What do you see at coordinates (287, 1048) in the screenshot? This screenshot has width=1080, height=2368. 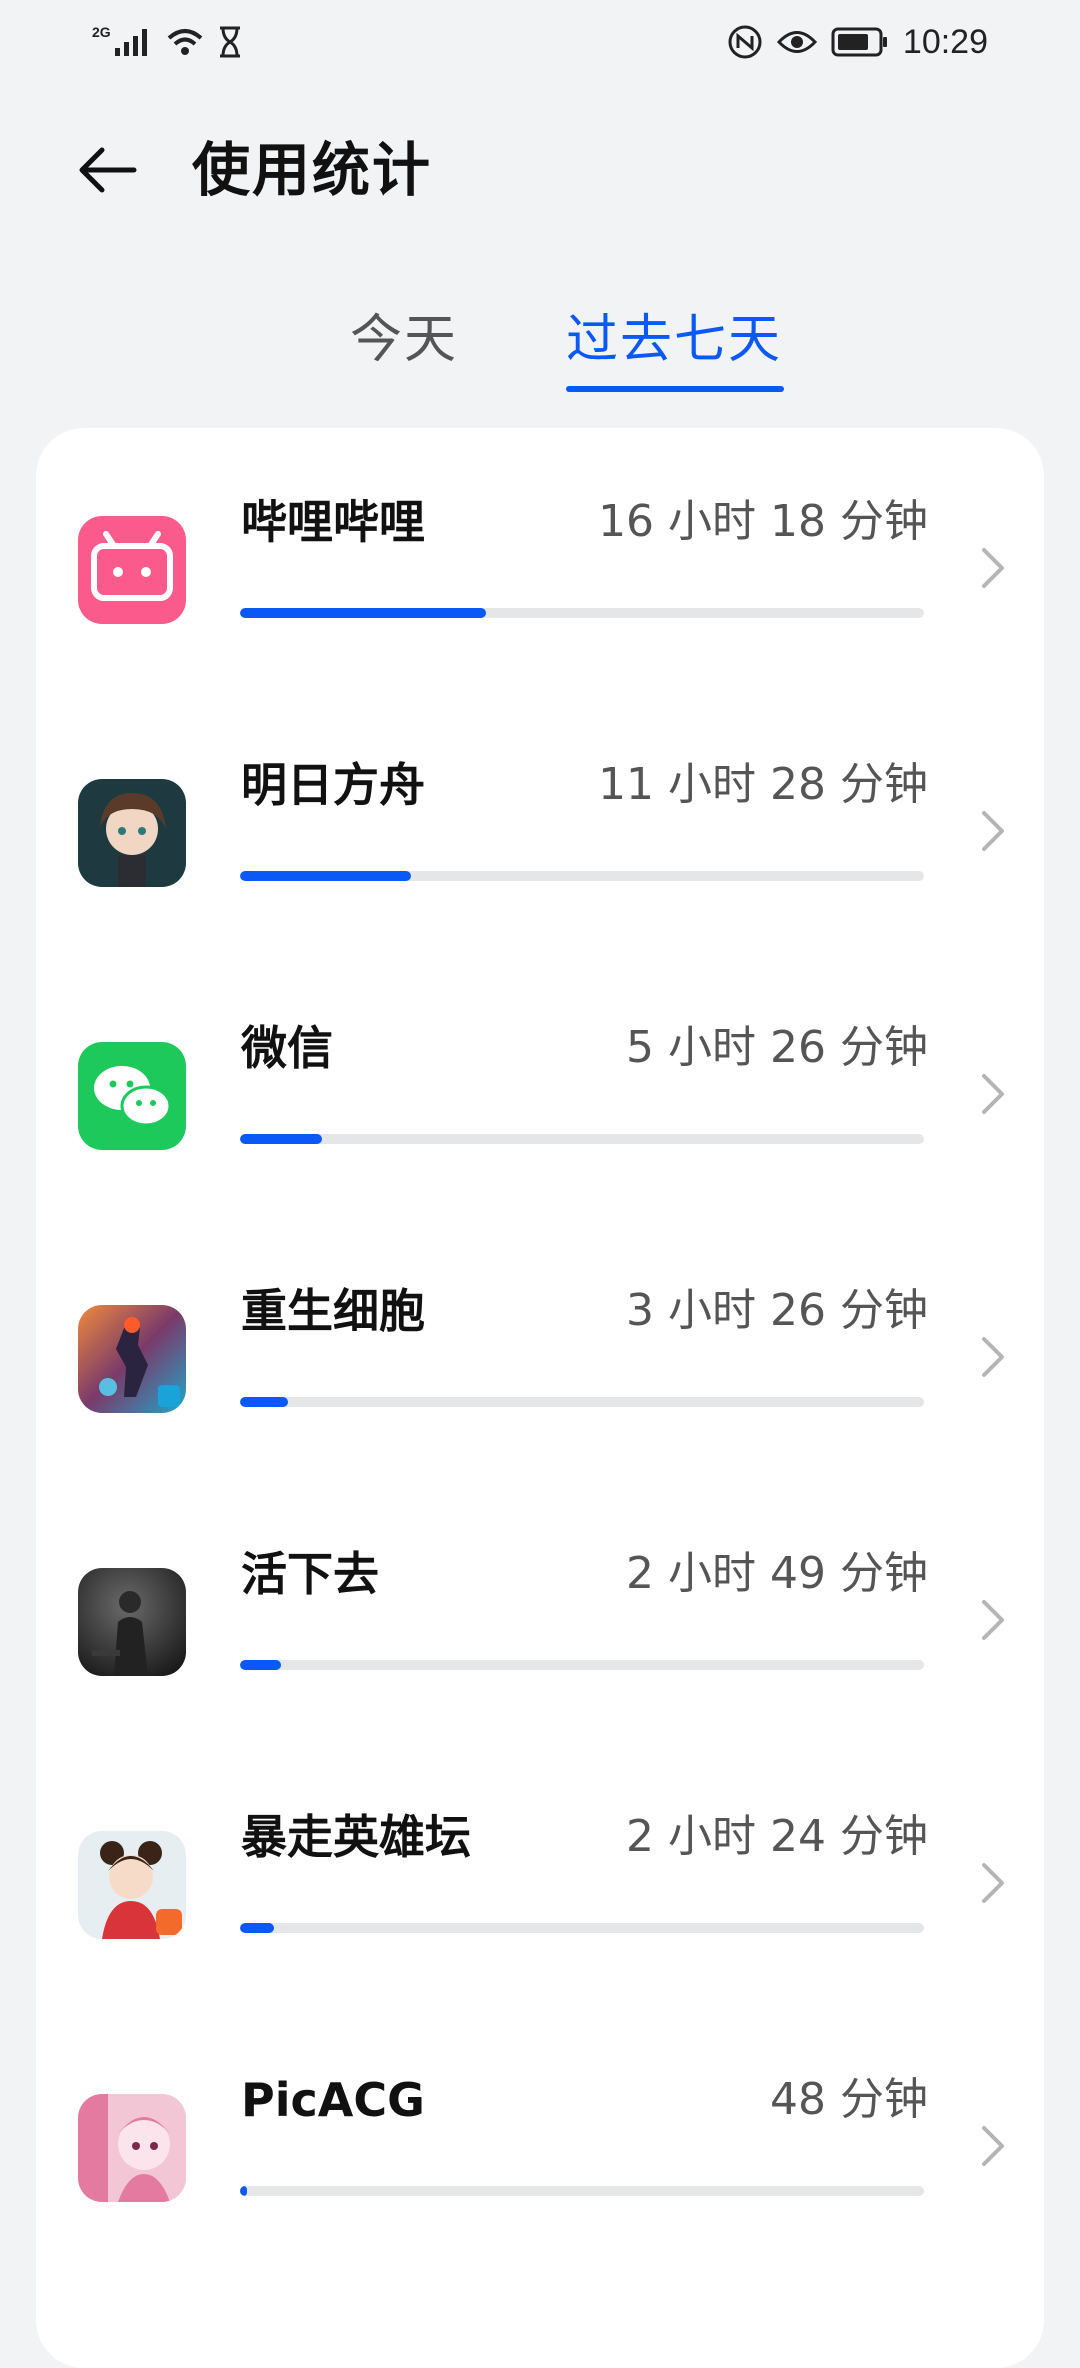 I see `app-name: 微信` at bounding box center [287, 1048].